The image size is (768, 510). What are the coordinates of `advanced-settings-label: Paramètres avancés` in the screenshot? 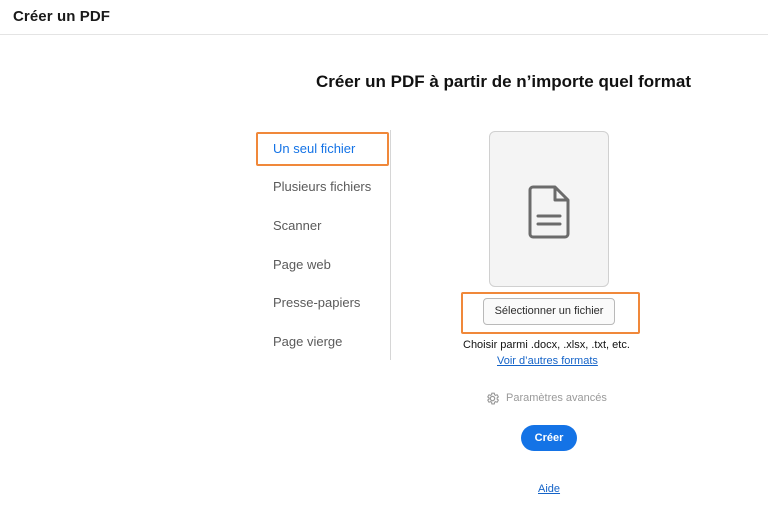 It's located at (556, 398).